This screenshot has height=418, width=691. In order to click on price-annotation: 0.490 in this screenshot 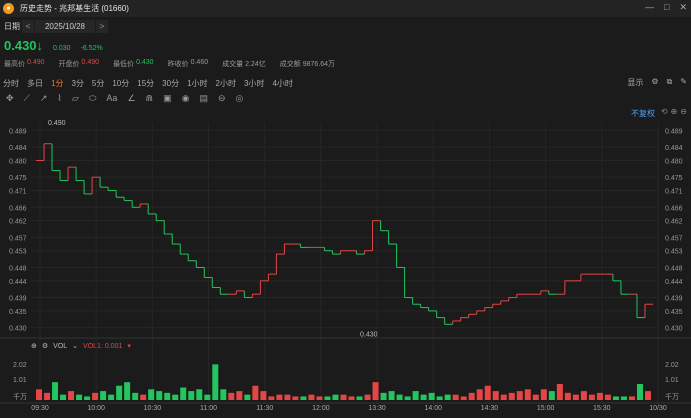, I will do `click(57, 123)`.